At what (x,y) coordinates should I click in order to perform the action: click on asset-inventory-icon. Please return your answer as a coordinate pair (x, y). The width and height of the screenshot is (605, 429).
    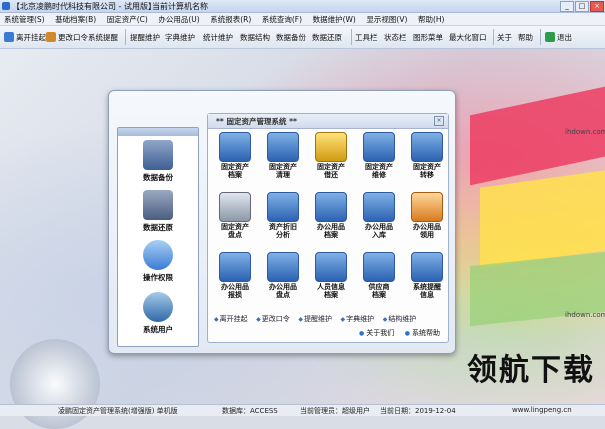
    Looking at the image, I should click on (235, 207).